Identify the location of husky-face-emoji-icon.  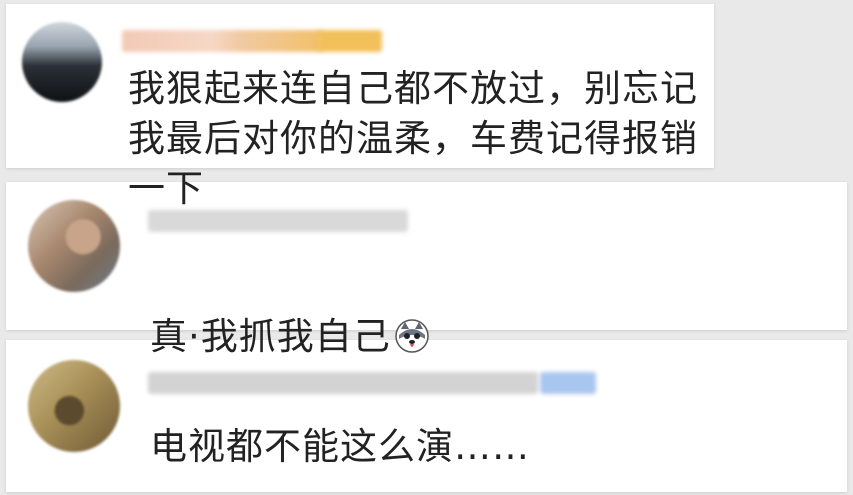
(412, 336).